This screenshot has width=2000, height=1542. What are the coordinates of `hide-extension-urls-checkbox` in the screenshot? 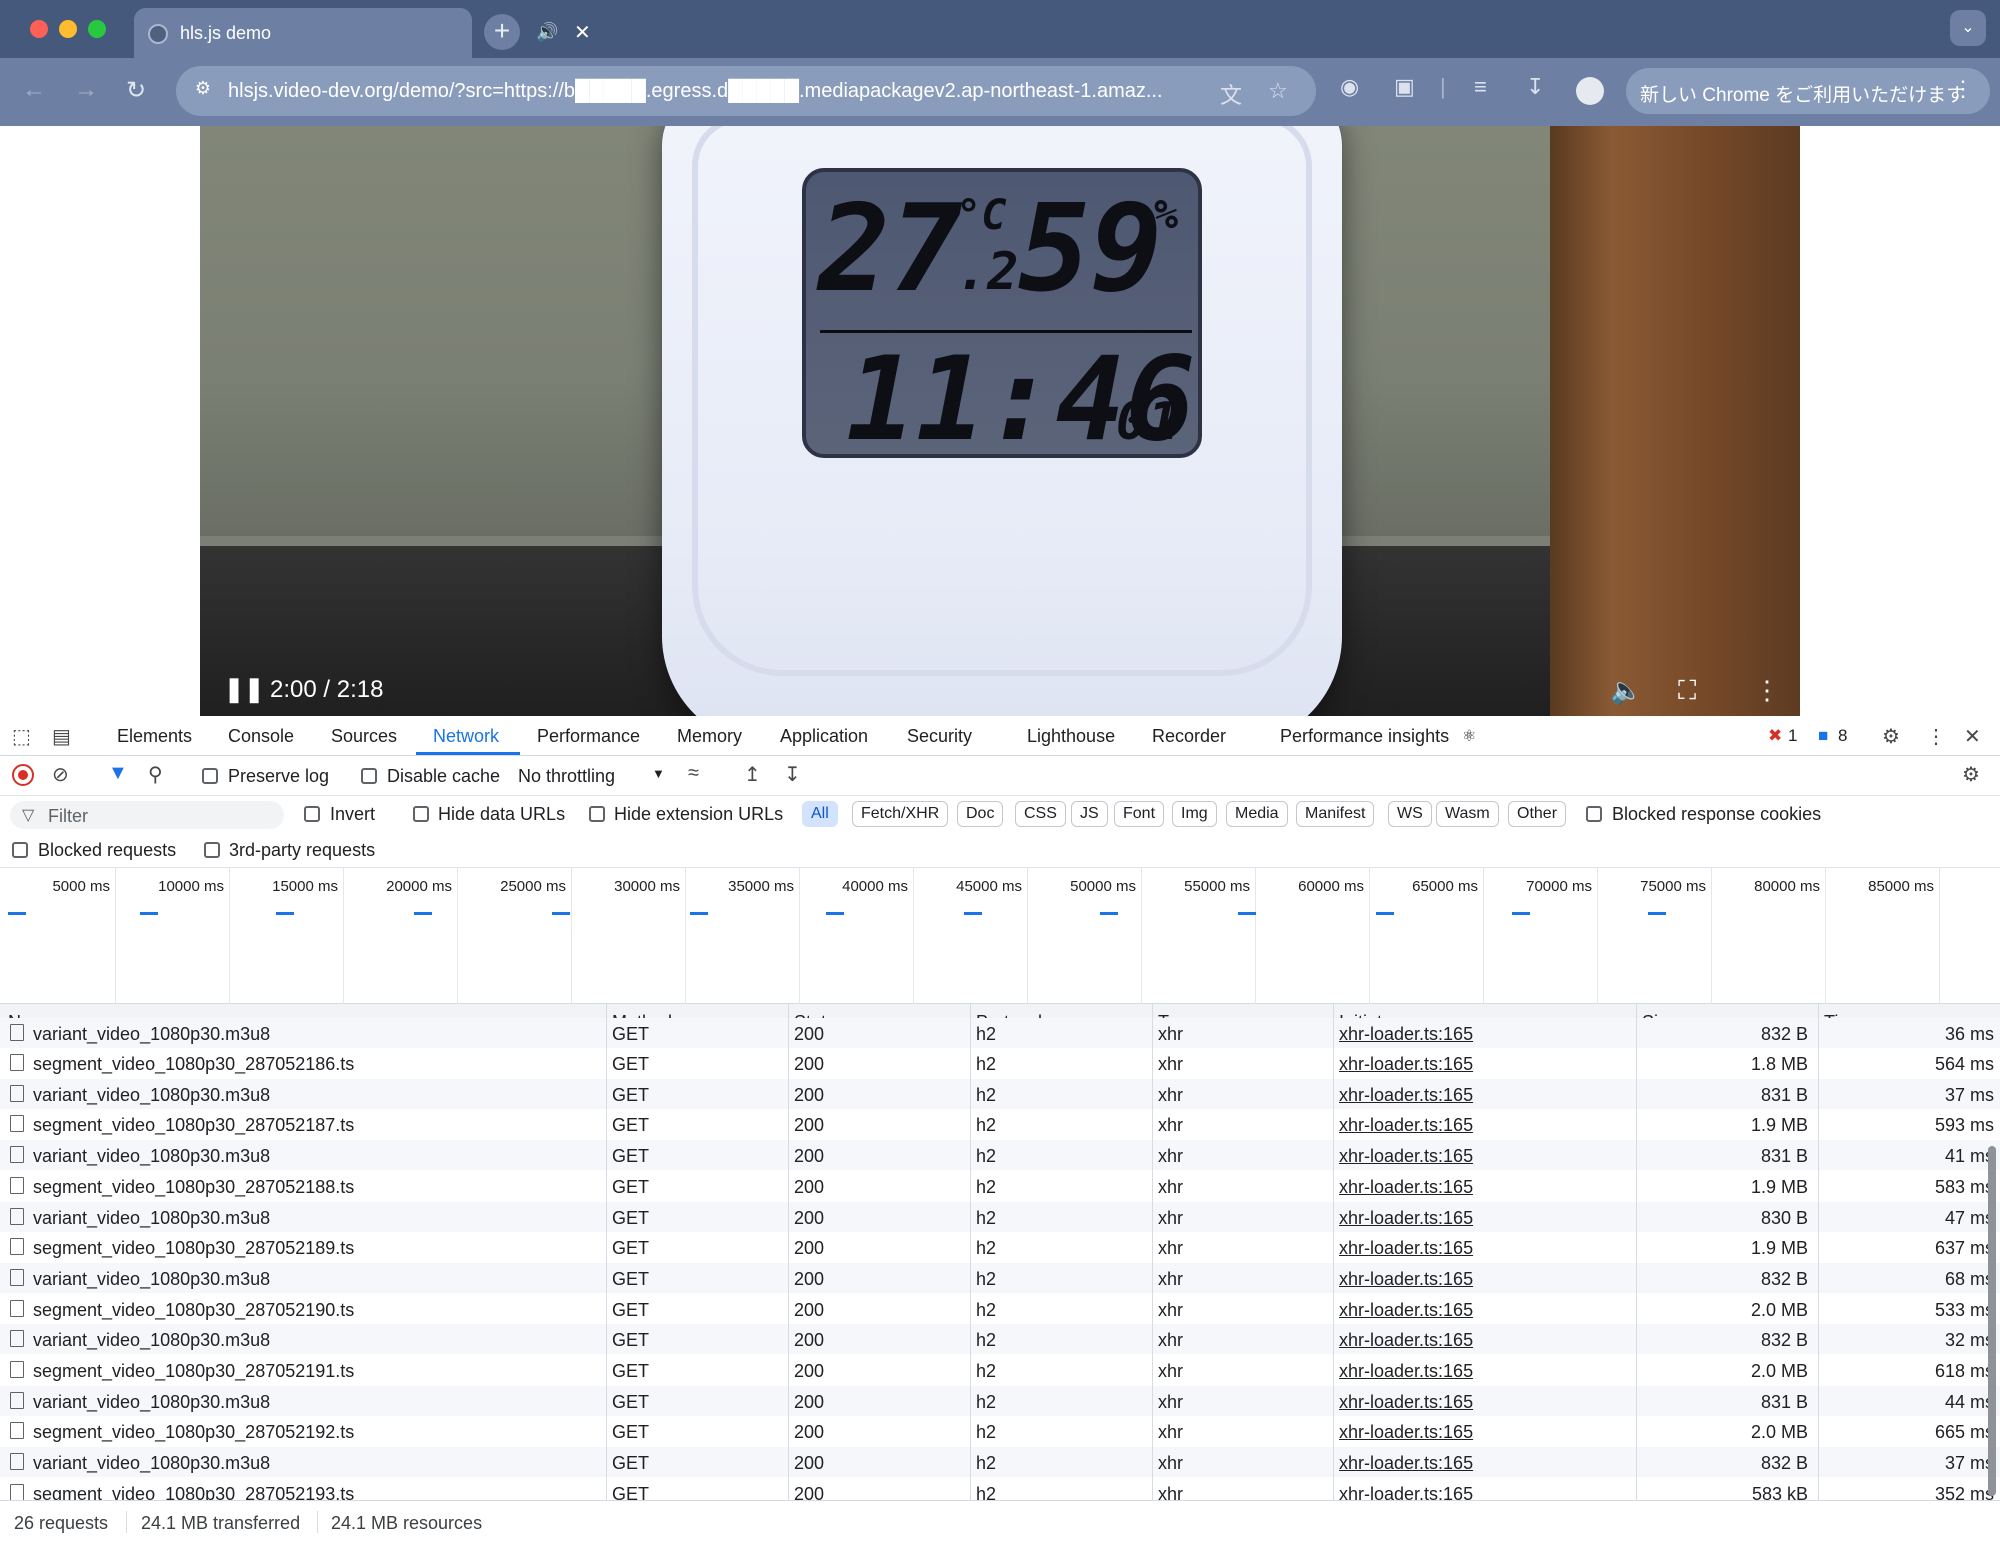 It's located at (597, 814).